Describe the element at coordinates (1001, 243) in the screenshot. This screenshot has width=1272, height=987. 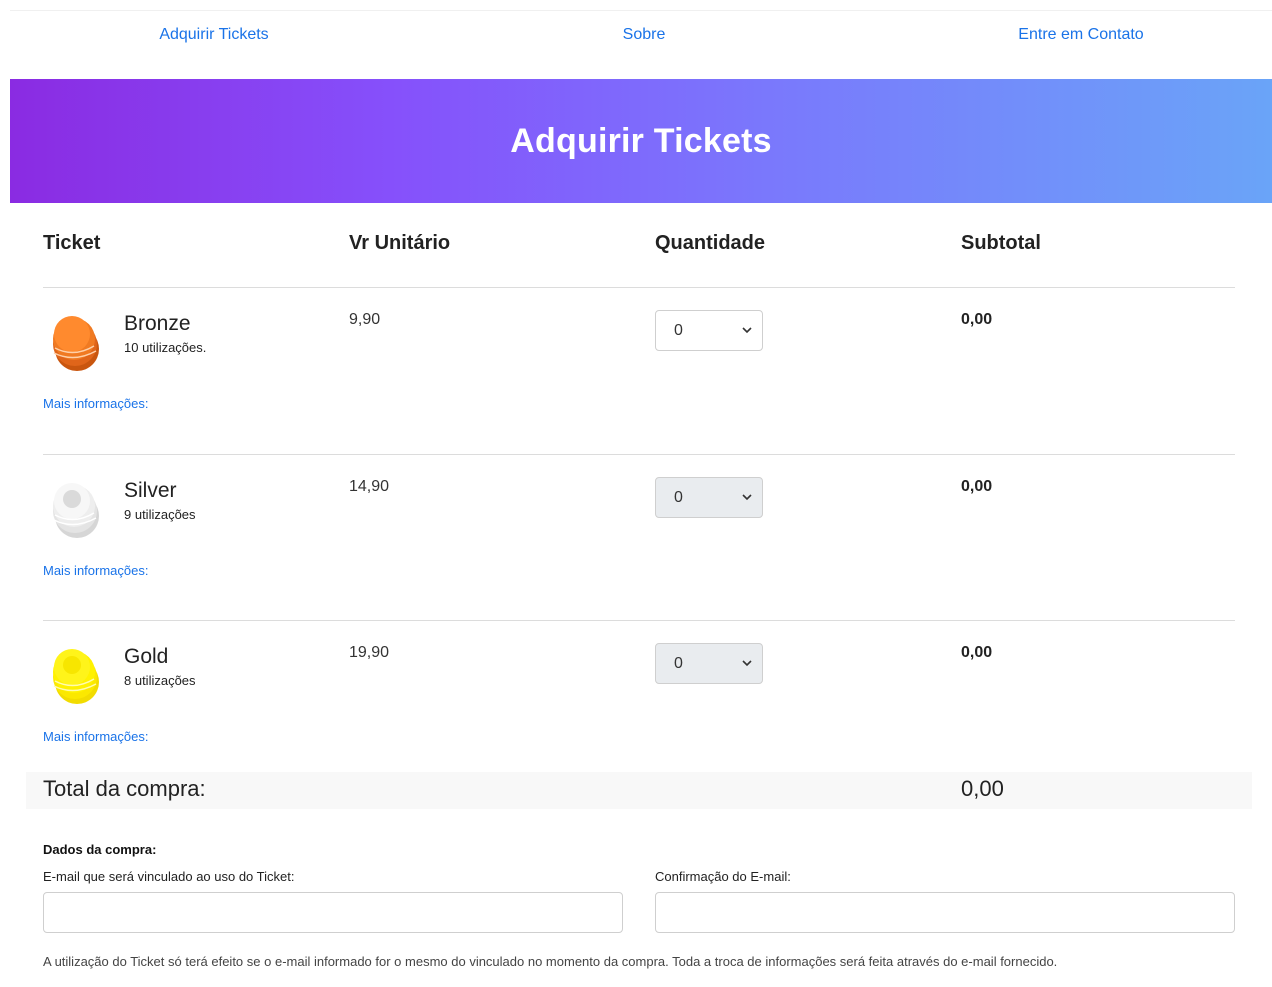
I see `column-header-subtotal: Subtotal` at that location.